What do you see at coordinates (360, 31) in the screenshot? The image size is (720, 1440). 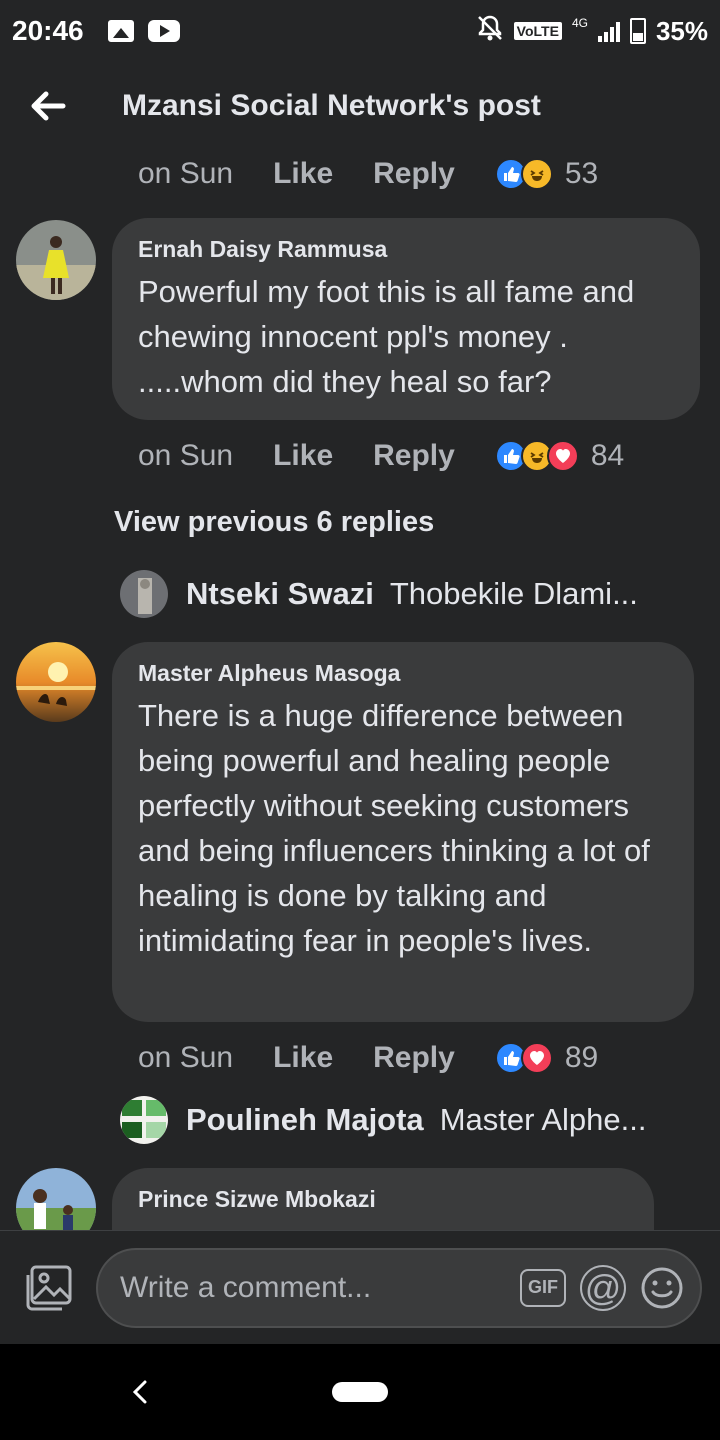 I see `status-bar: 20:46 VoLTE 4G 35%` at bounding box center [360, 31].